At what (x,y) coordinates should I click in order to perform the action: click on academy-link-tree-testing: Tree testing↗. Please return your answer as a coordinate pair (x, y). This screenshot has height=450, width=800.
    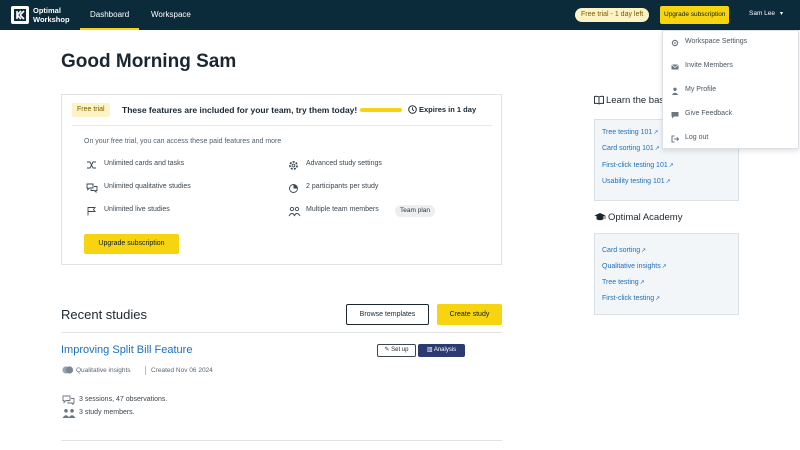
    Looking at the image, I should click on (623, 282).